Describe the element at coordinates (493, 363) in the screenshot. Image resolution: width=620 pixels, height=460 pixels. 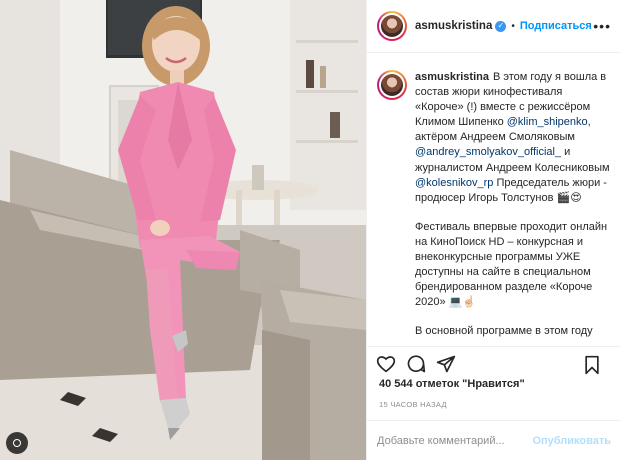
I see `post-actions` at that location.